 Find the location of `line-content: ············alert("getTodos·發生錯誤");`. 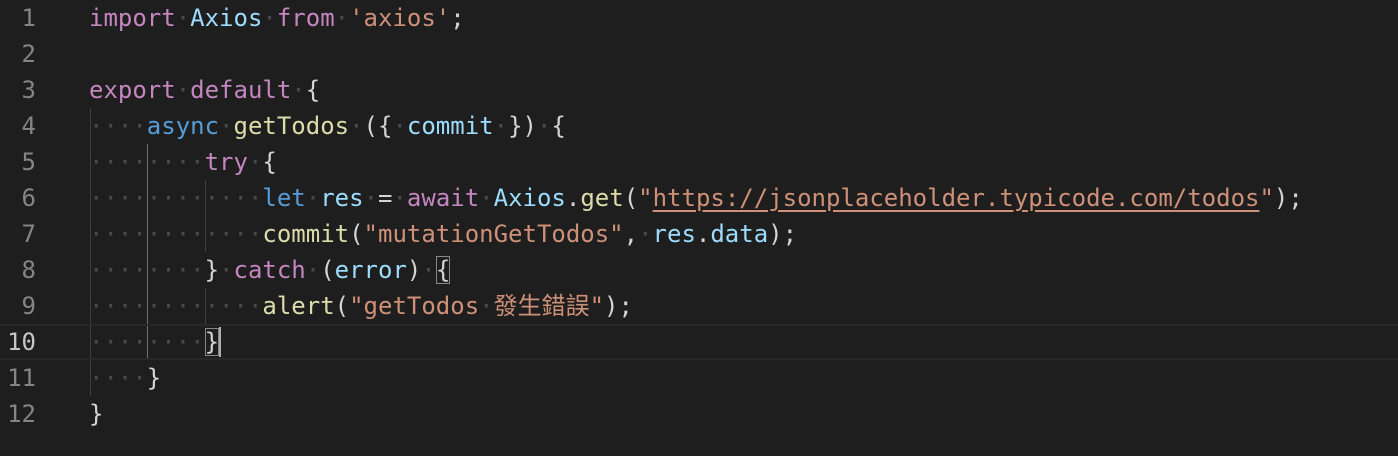

line-content: ············alert("getTodos·發生錯誤"); is located at coordinates (361, 306).